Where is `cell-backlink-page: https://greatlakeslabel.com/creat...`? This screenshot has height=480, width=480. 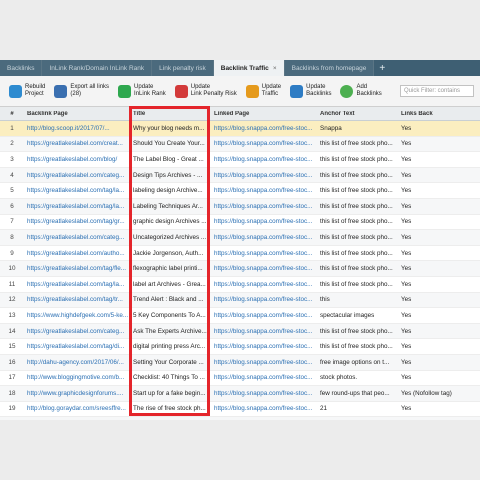
cell-backlink-page: https://greatlakeslabel.com/creat... is located at coordinates (77, 143).